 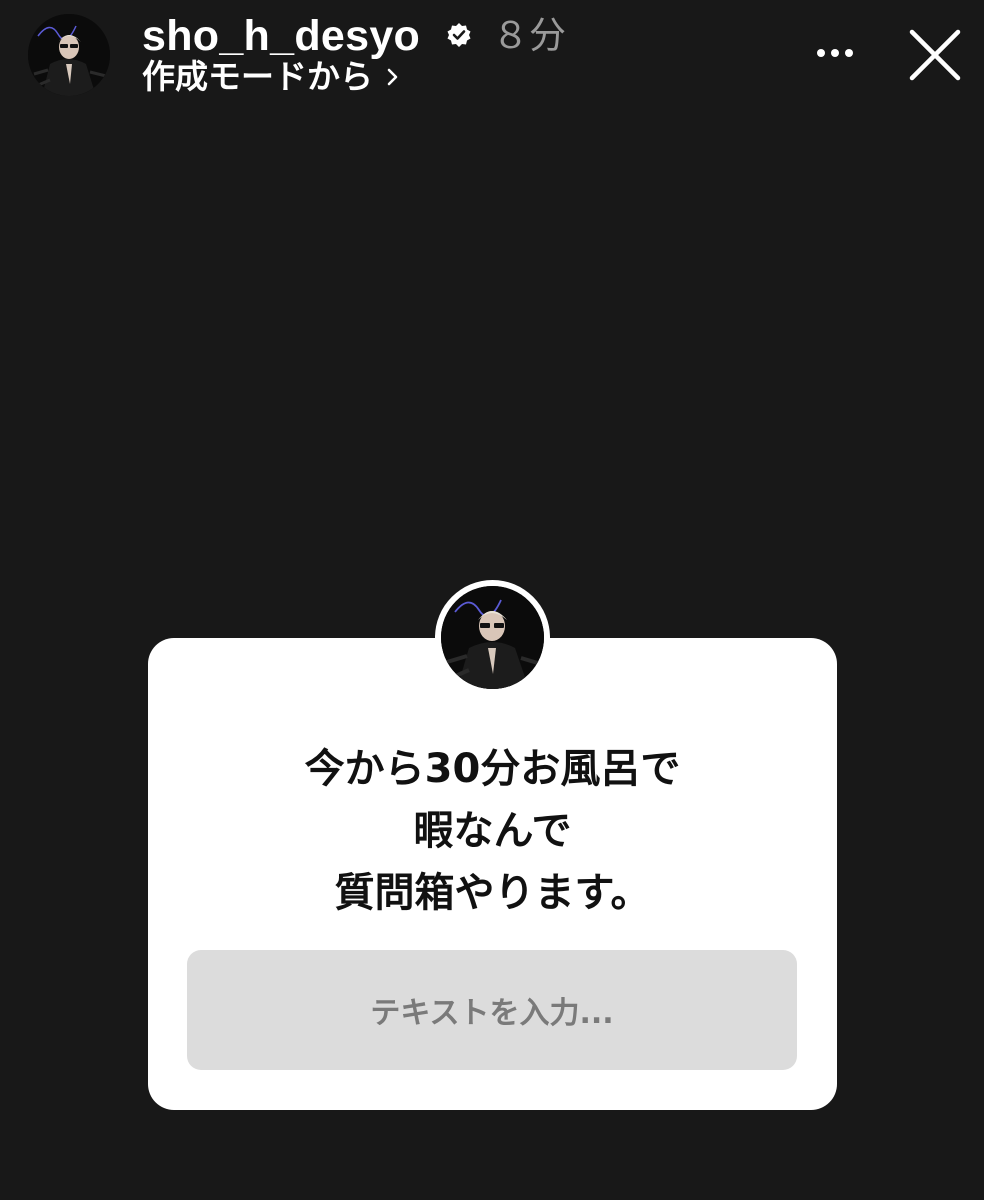 I want to click on profile-photo-icon, so click(x=69, y=55).